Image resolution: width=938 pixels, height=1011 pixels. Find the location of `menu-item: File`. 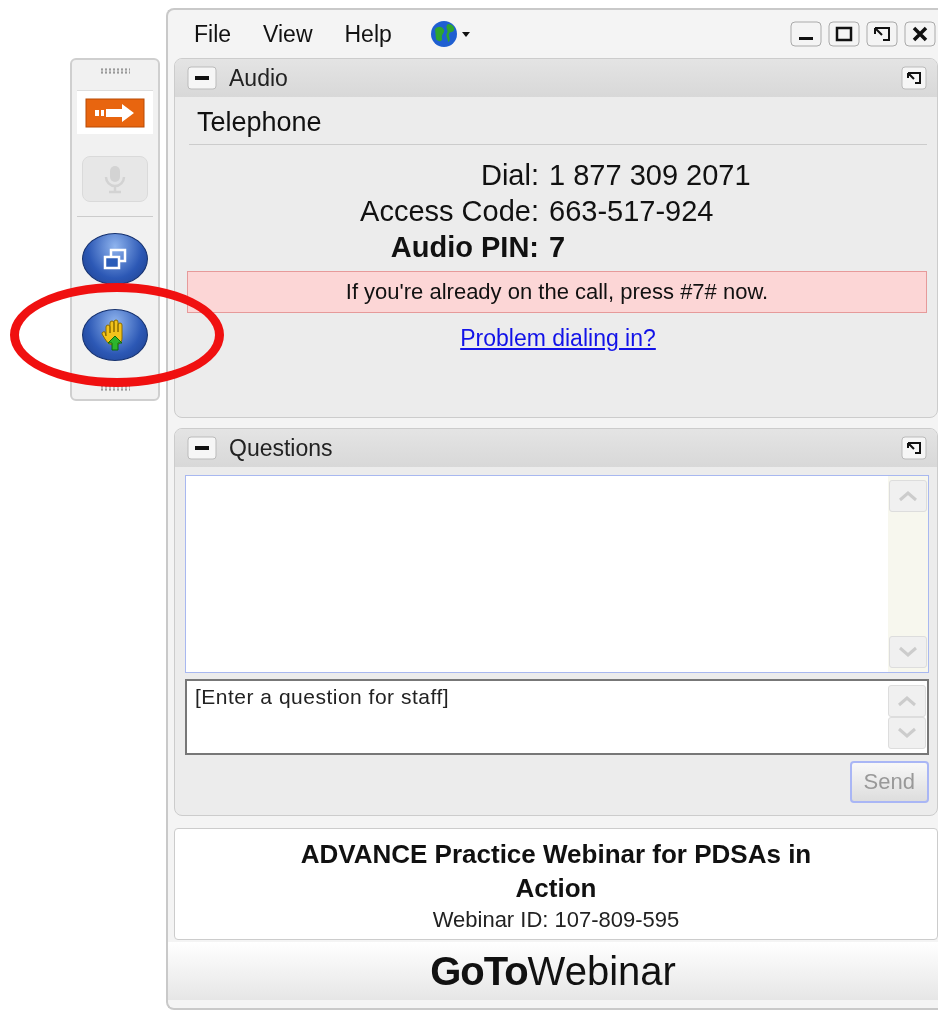

menu-item: File is located at coordinates (213, 34).